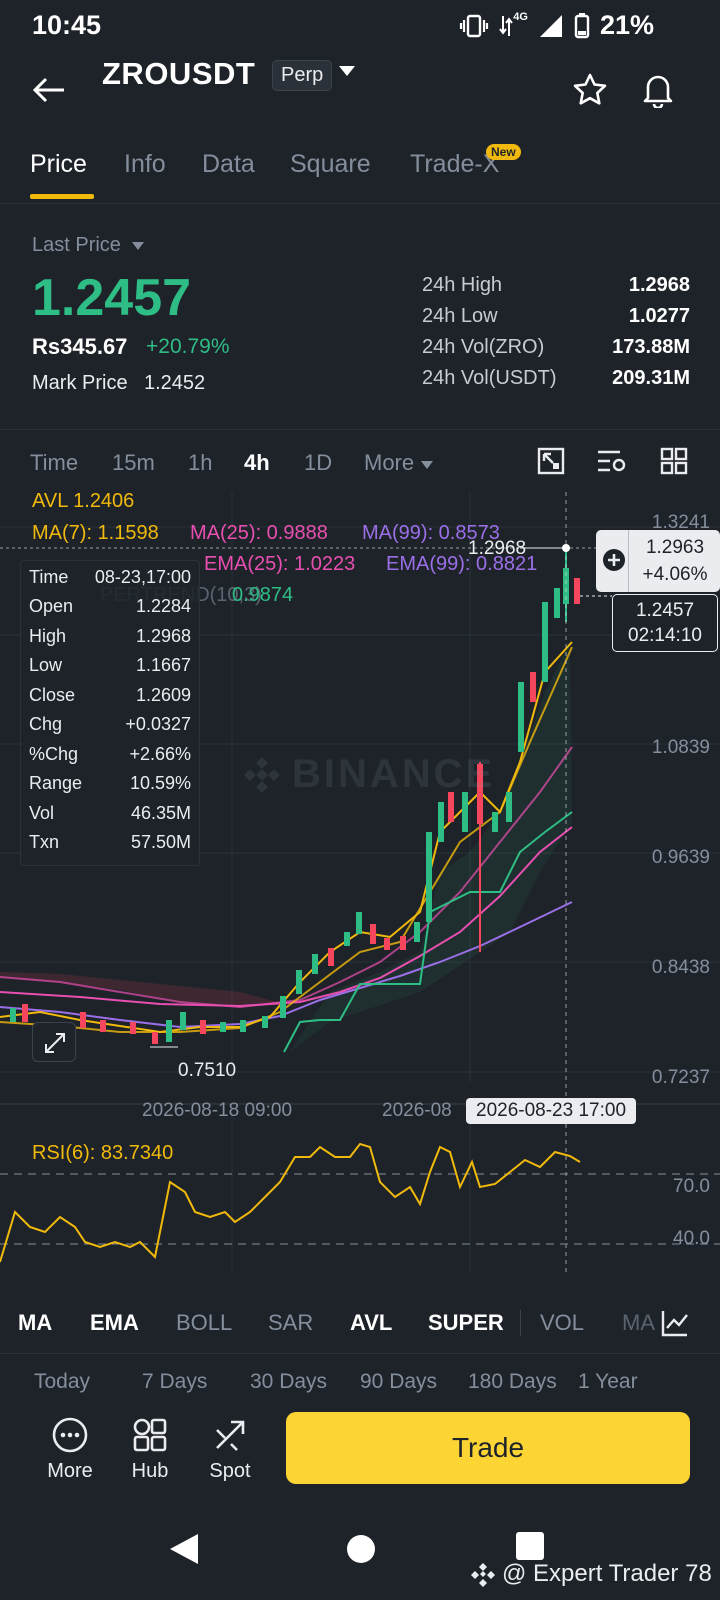 The width and height of the screenshot is (720, 1600). Describe the element at coordinates (520, 1323) in the screenshot. I see `divider` at that location.